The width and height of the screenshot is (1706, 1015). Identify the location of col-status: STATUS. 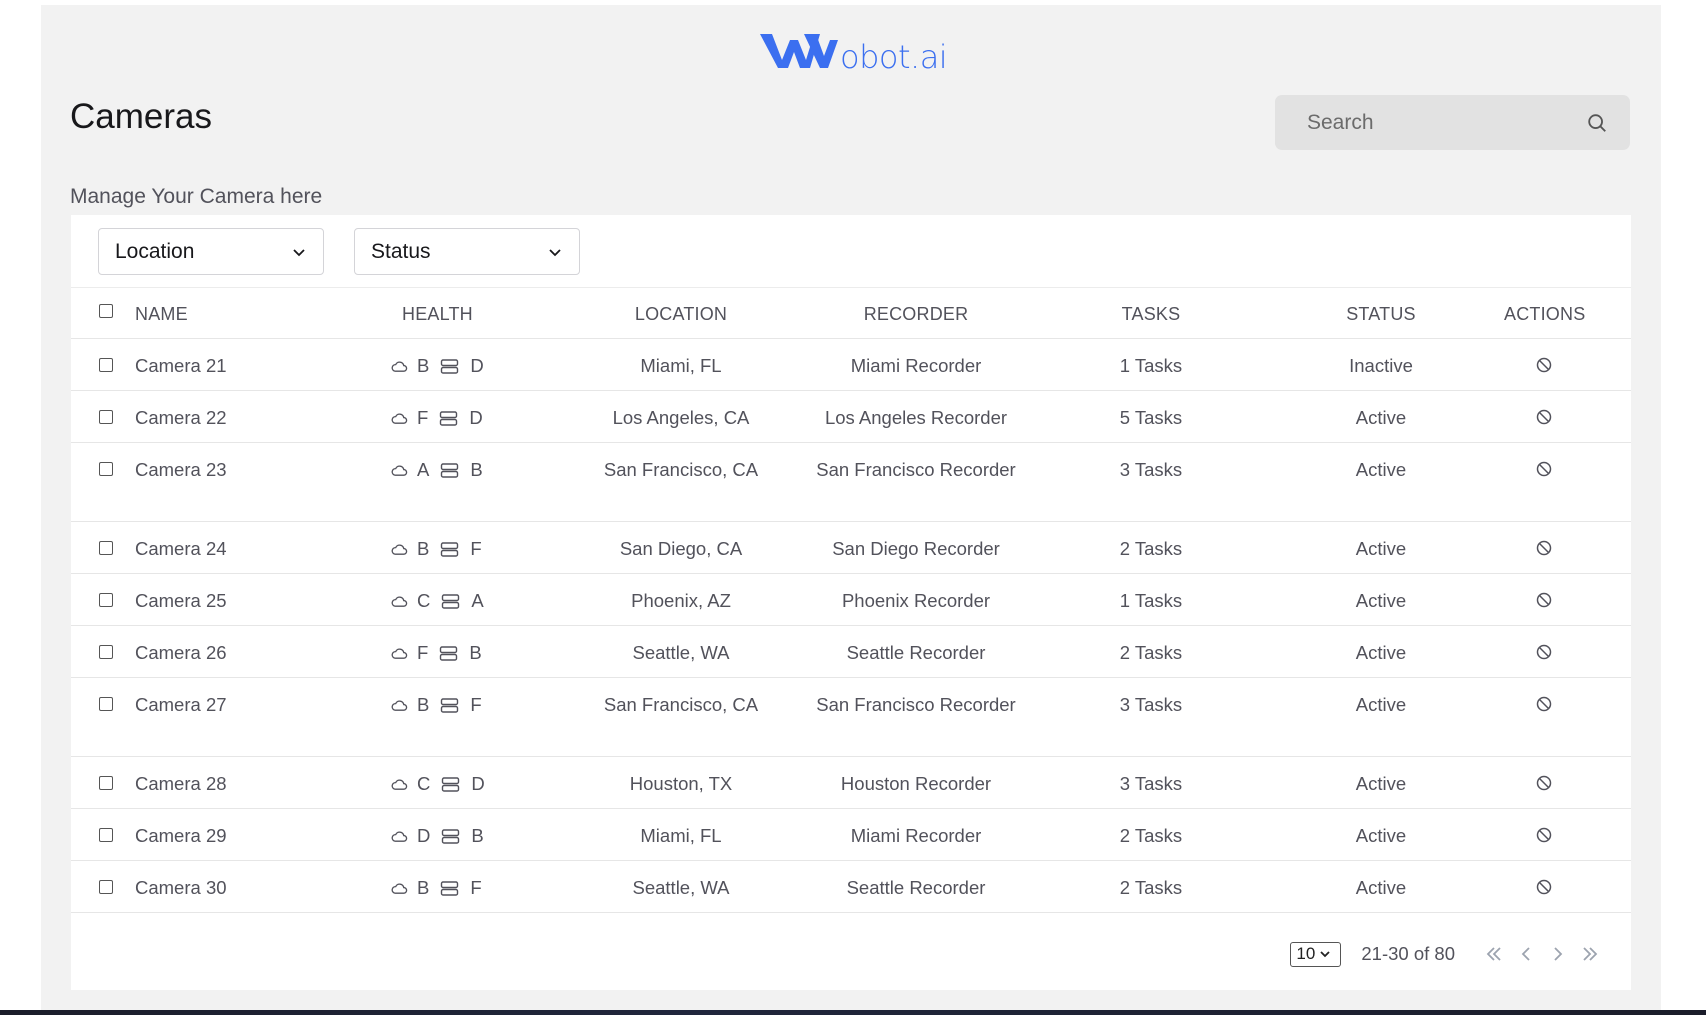
(1381, 314).